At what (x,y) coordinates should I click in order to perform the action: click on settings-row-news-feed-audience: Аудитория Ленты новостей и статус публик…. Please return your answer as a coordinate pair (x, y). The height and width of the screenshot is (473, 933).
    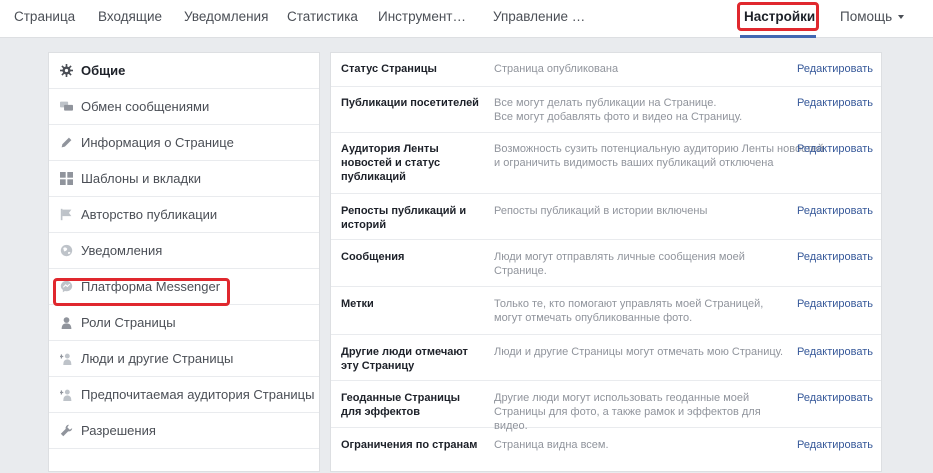
    Looking at the image, I should click on (606, 163).